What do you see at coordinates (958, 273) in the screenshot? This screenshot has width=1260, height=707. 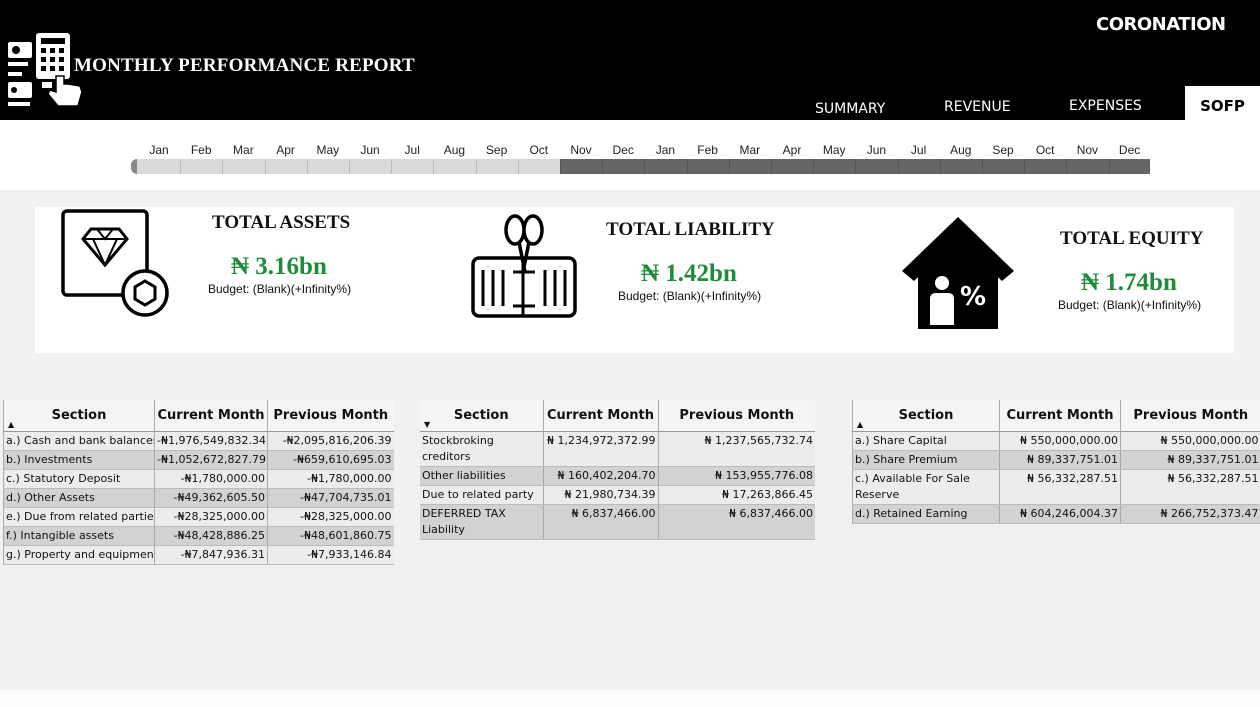 I see `house-percent-icon: %` at bounding box center [958, 273].